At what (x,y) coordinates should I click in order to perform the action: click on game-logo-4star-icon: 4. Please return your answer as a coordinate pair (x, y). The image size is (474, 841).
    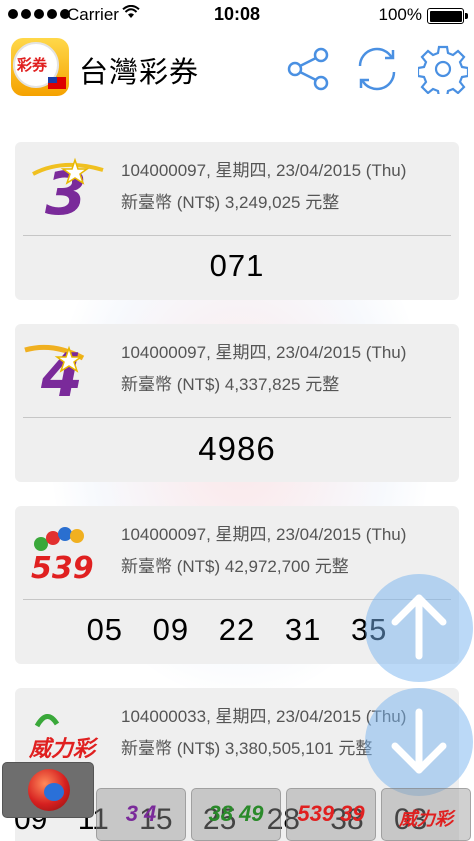
    Looking at the image, I should click on (68, 372).